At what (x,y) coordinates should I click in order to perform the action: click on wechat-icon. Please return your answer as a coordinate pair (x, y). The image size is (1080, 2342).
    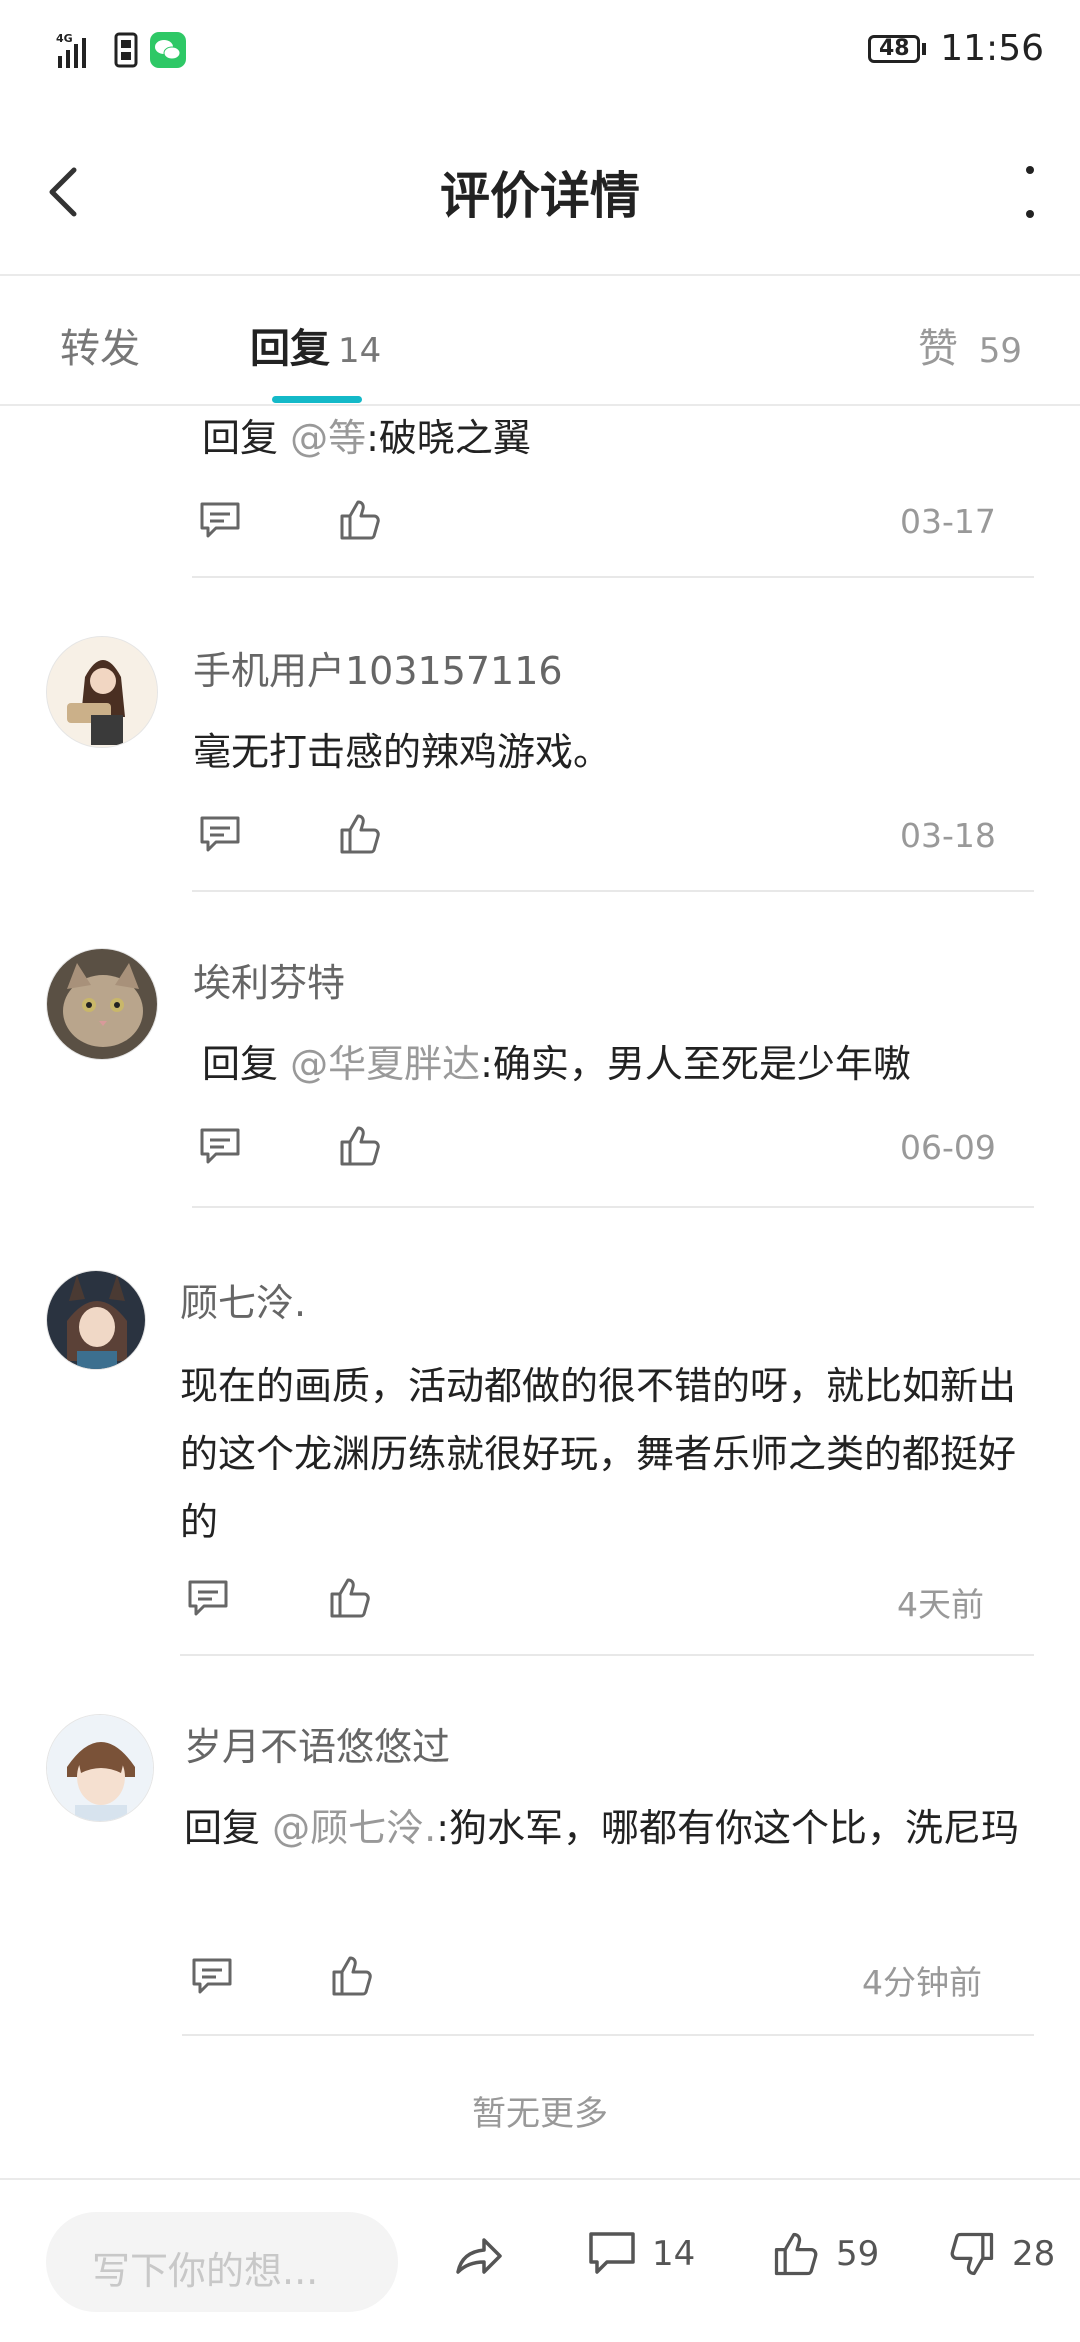
    Looking at the image, I should click on (168, 50).